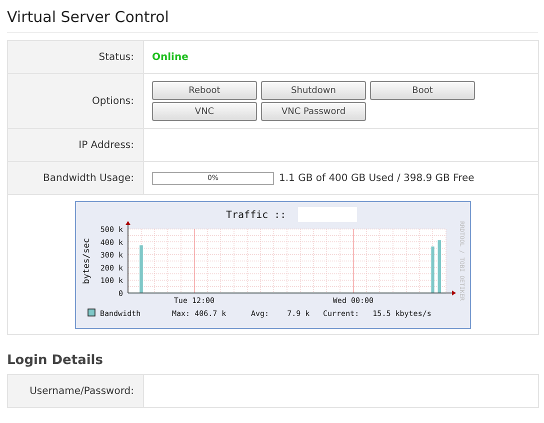 Image resolution: width=544 pixels, height=423 pixels. What do you see at coordinates (55, 360) in the screenshot?
I see `section-title: Login Details` at bounding box center [55, 360].